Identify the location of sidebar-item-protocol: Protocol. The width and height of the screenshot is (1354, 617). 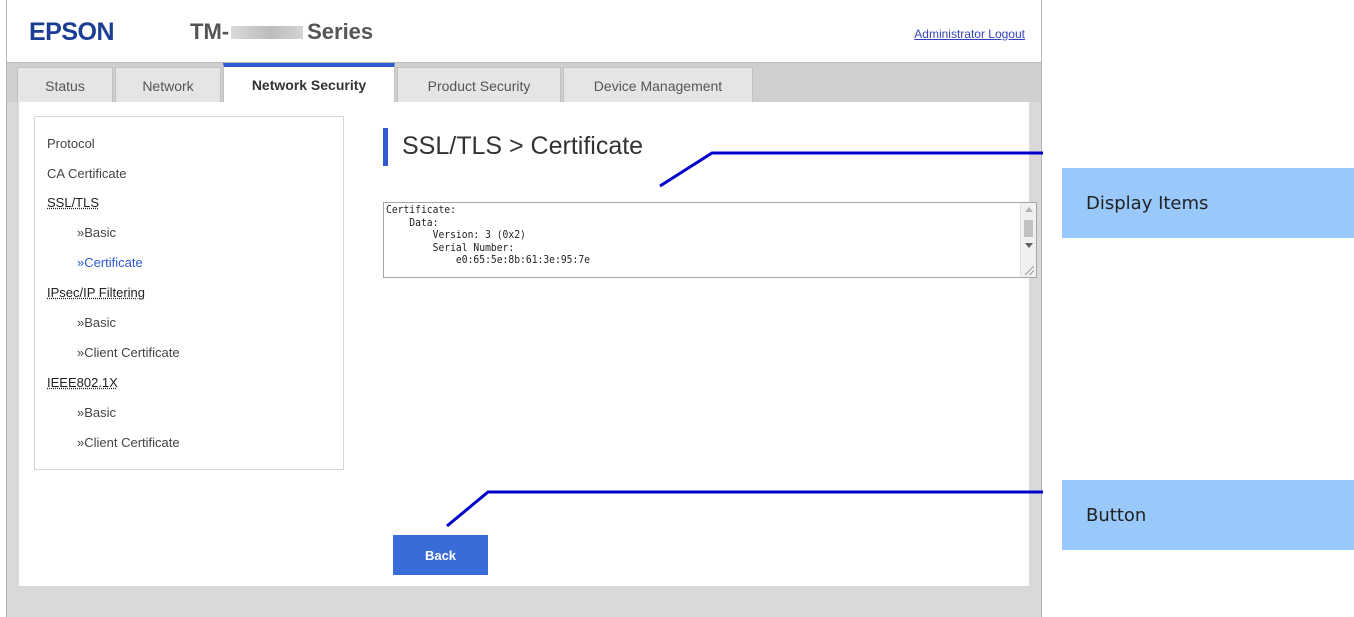
(71, 143).